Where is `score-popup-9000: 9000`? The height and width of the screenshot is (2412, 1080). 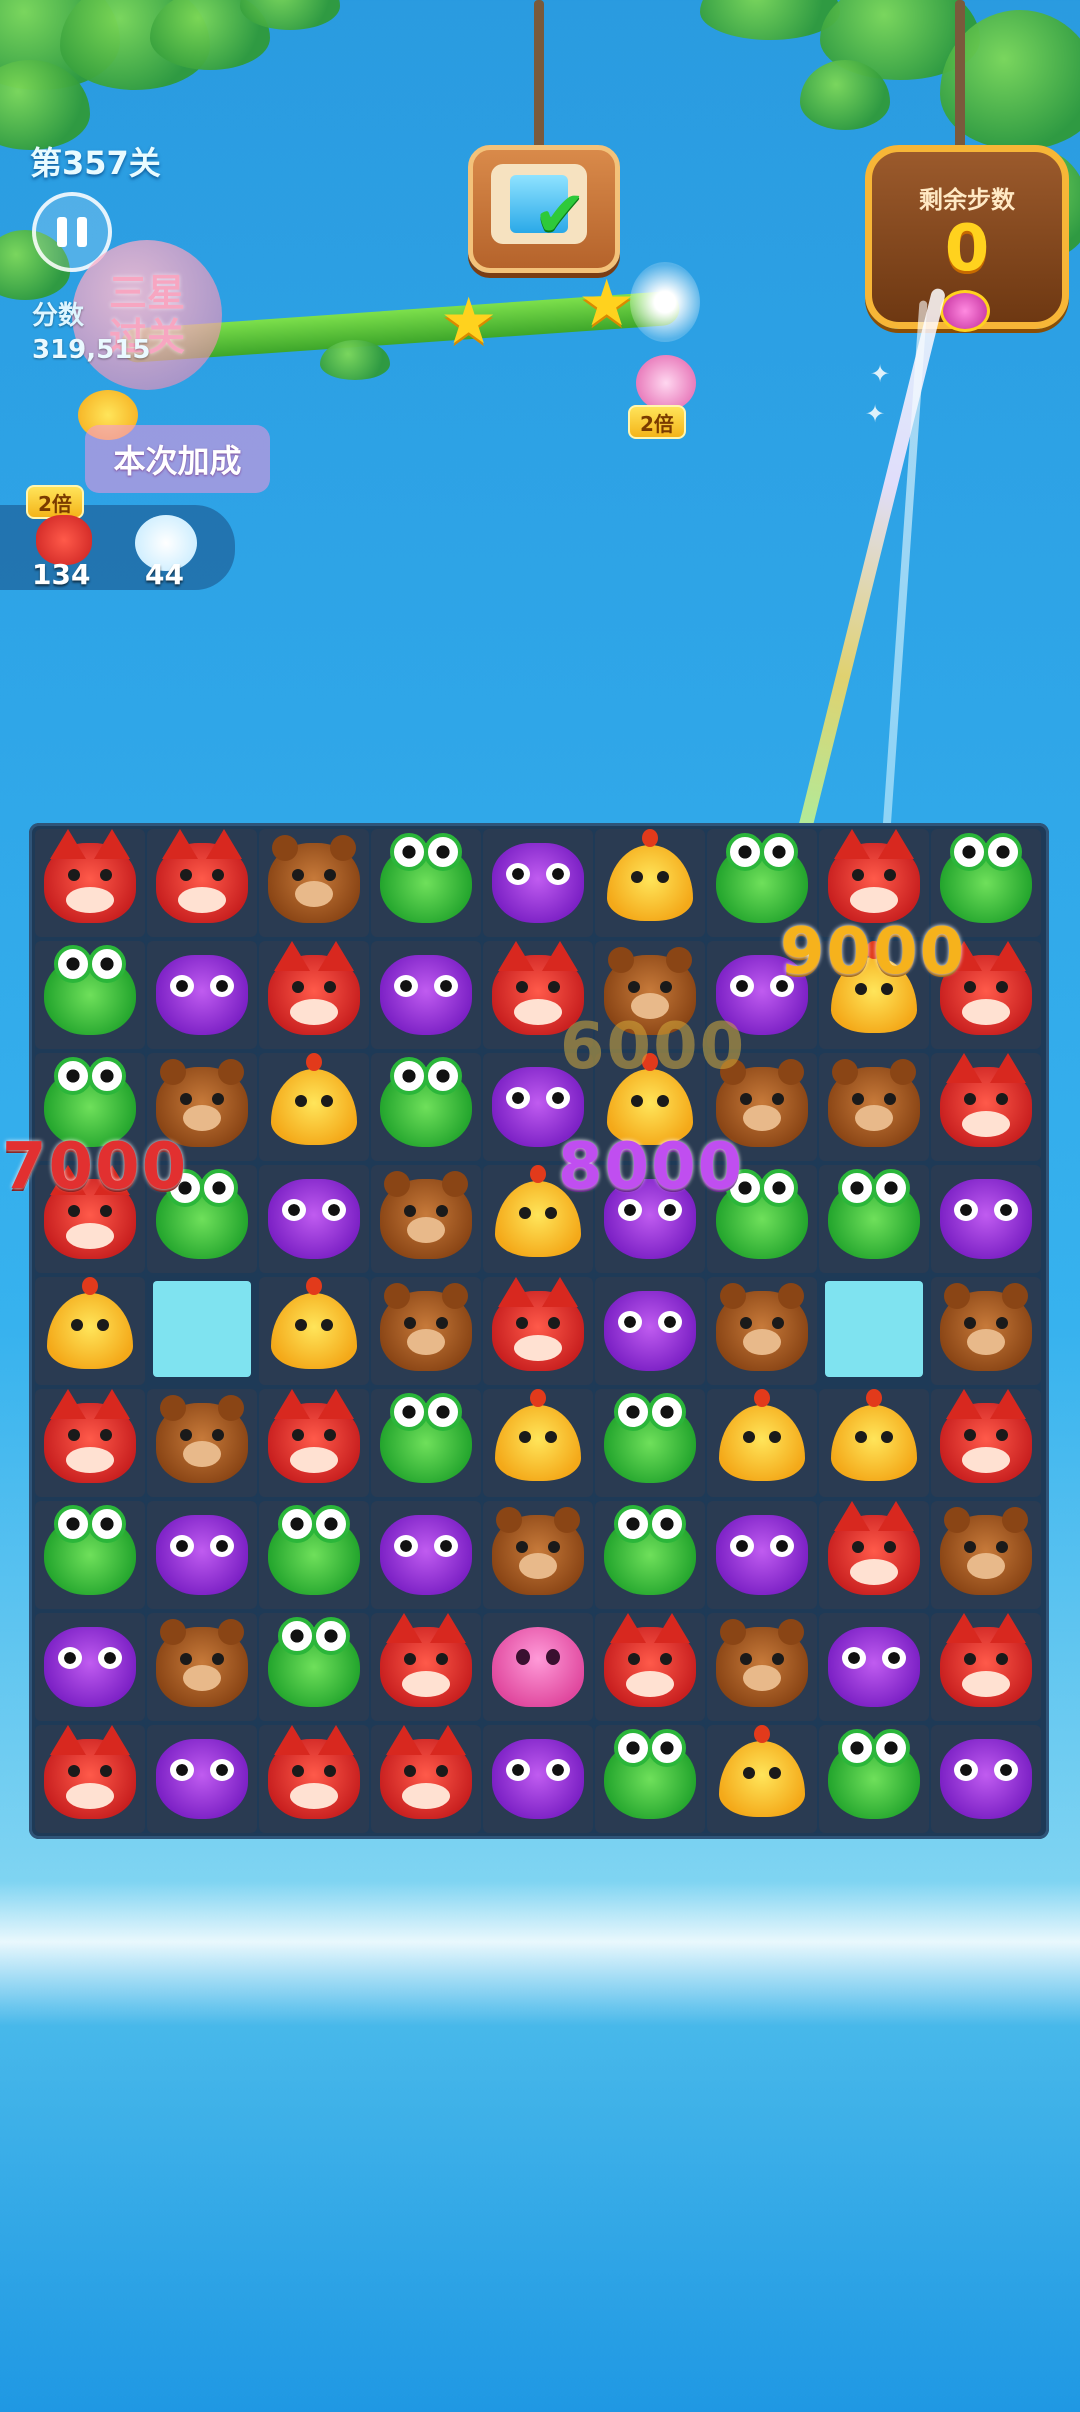
score-popup-9000: 9000 is located at coordinates (873, 952).